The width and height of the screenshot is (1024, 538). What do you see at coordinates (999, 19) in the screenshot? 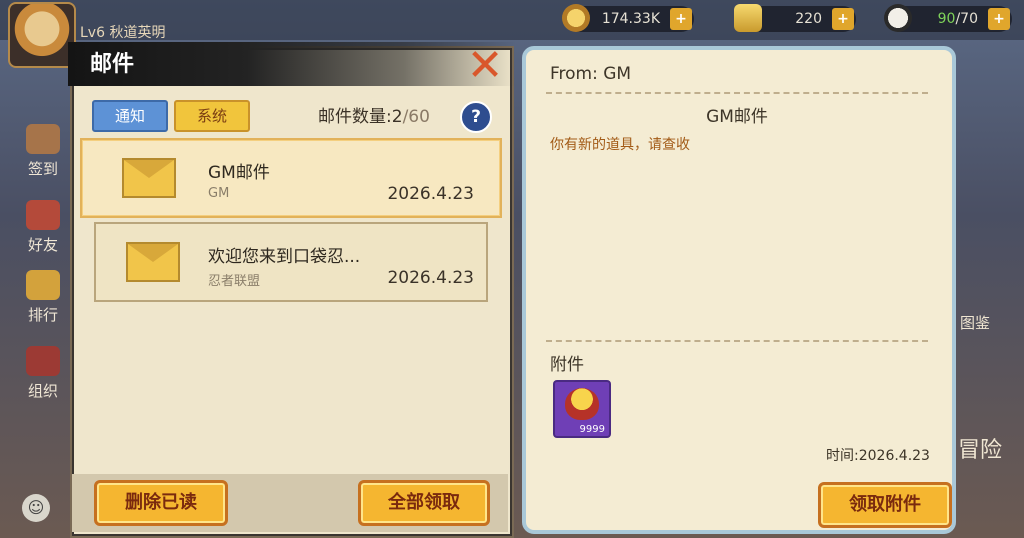
I see `add-stamina-button: +` at bounding box center [999, 19].